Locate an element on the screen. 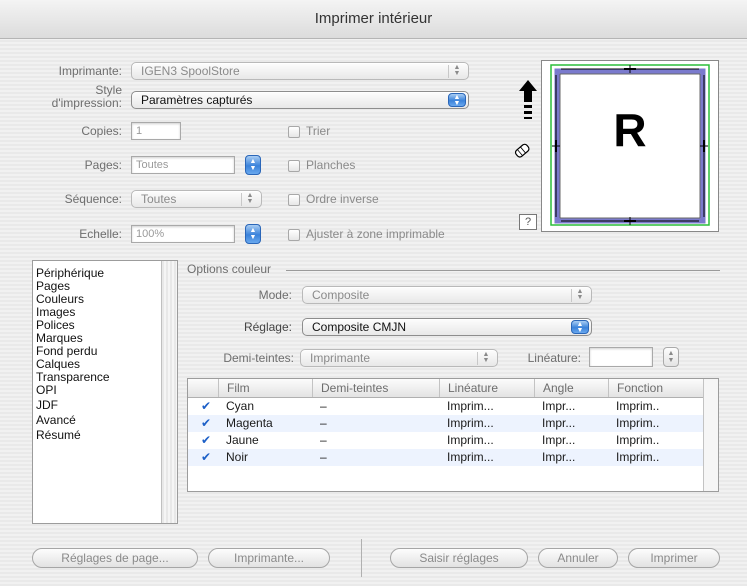  halftone-popup: Imprimante ▲ ▼ is located at coordinates (399, 358).